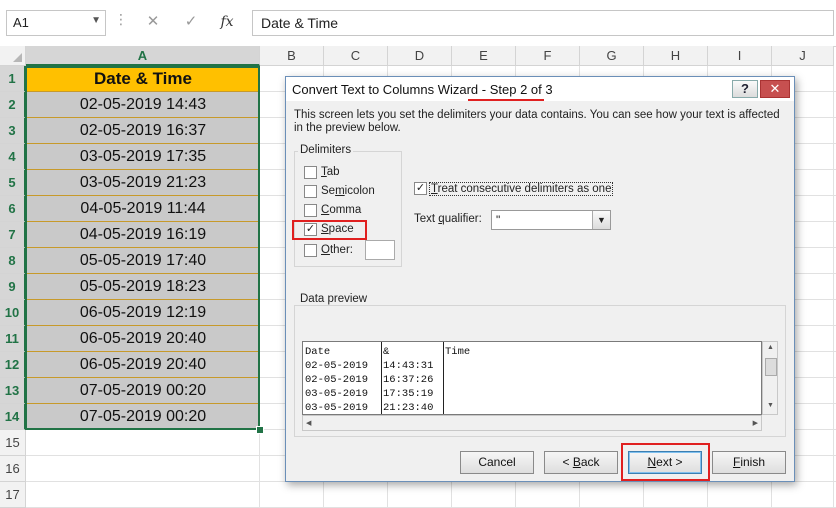 The image size is (836, 508). What do you see at coordinates (356, 56) in the screenshot?
I see `column-header-c: C` at bounding box center [356, 56].